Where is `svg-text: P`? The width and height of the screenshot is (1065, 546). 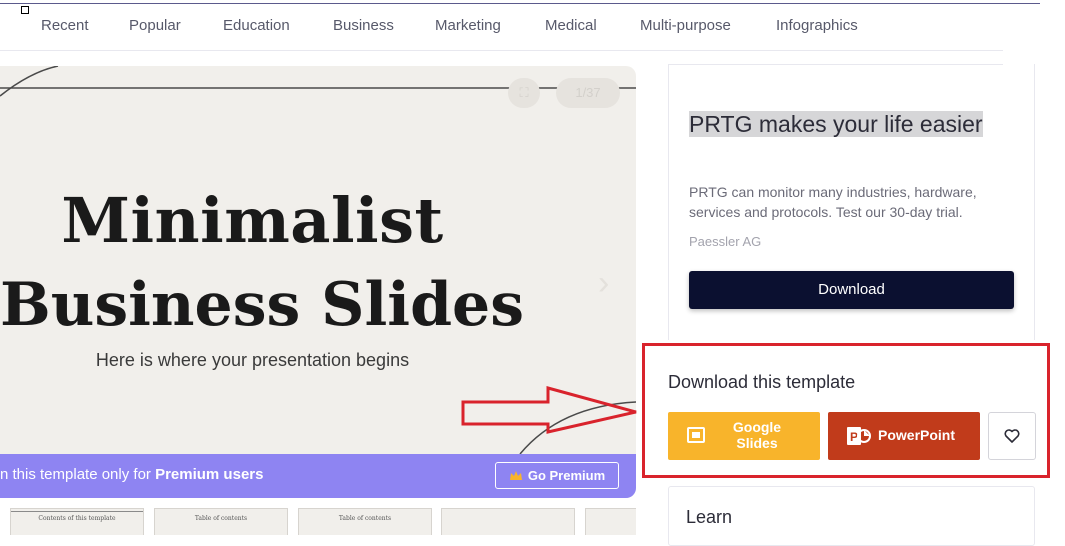
svg-text: P is located at coordinates (854, 437).